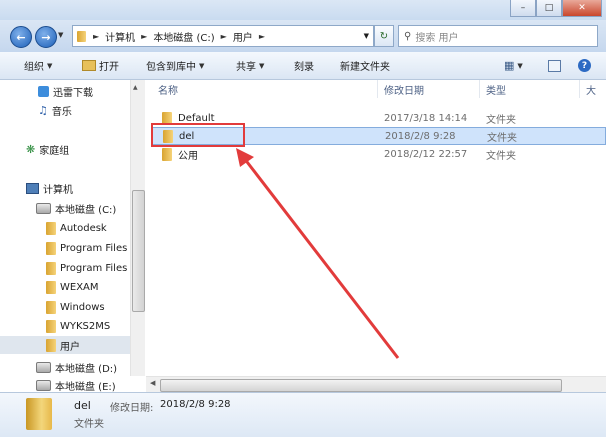  What do you see at coordinates (361, 385) in the screenshot?
I see `horizontal-scroll-thumb` at bounding box center [361, 385].